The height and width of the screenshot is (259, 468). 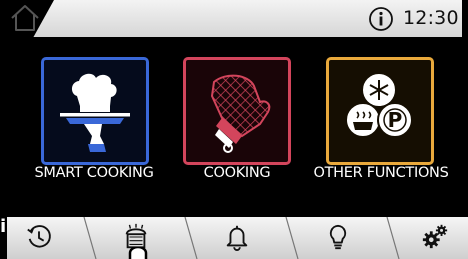 I want to click on active-item-indicator, so click(x=138, y=253).